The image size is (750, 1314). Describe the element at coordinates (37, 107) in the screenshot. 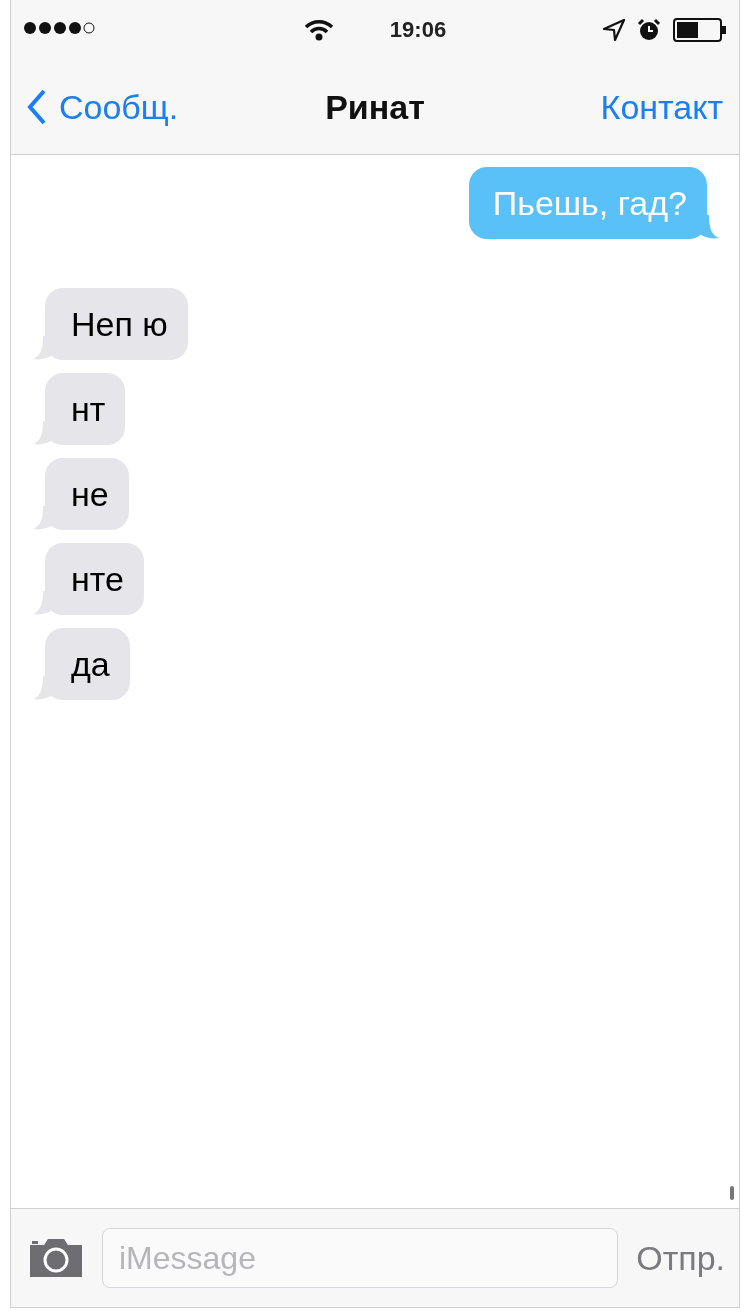

I see `chevron-icon` at that location.